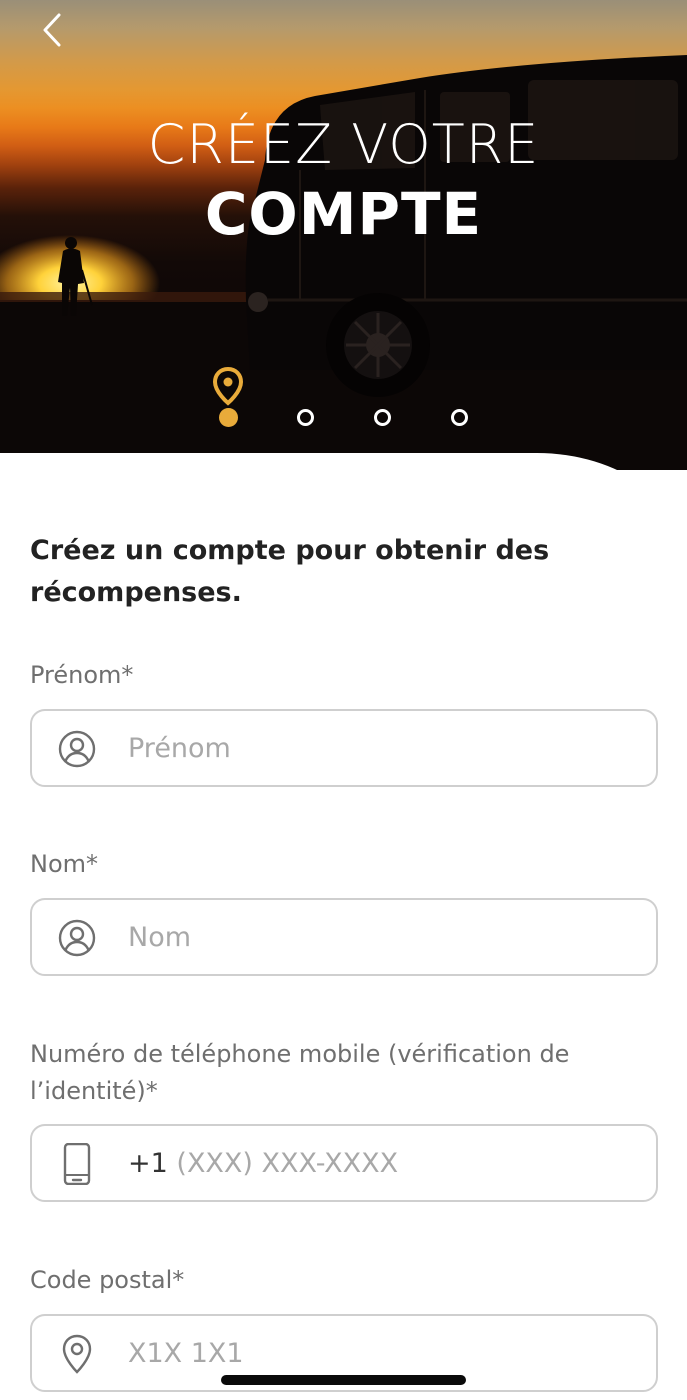 This screenshot has height=1400, width=687. I want to click on postal-code-placeholder: X1X 1X1, so click(186, 1353).